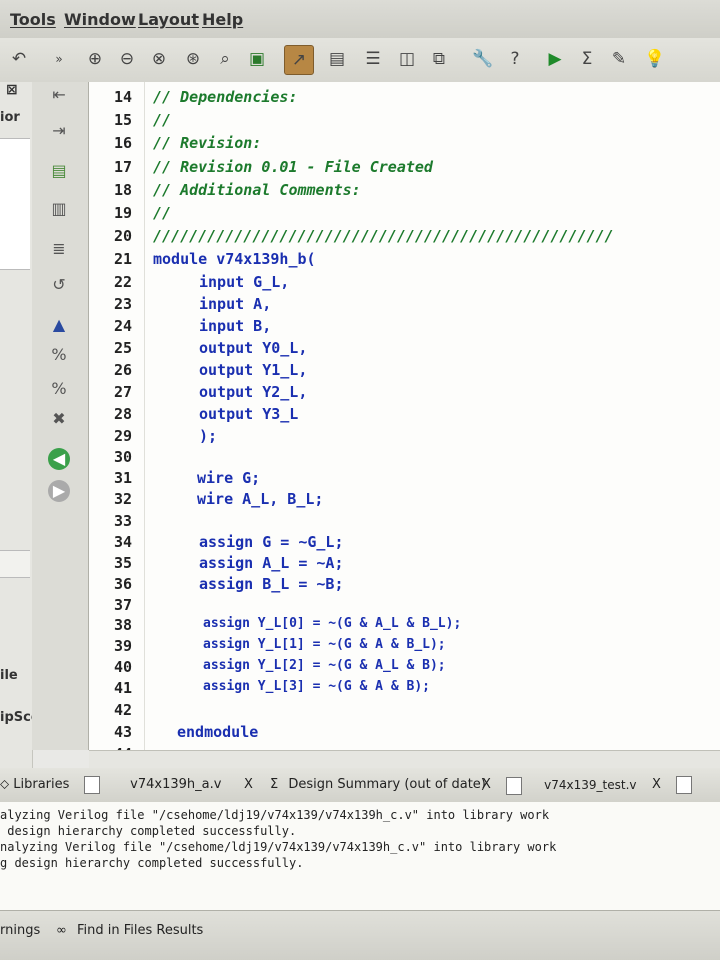  I want to click on line-number: 29, so click(123, 436).